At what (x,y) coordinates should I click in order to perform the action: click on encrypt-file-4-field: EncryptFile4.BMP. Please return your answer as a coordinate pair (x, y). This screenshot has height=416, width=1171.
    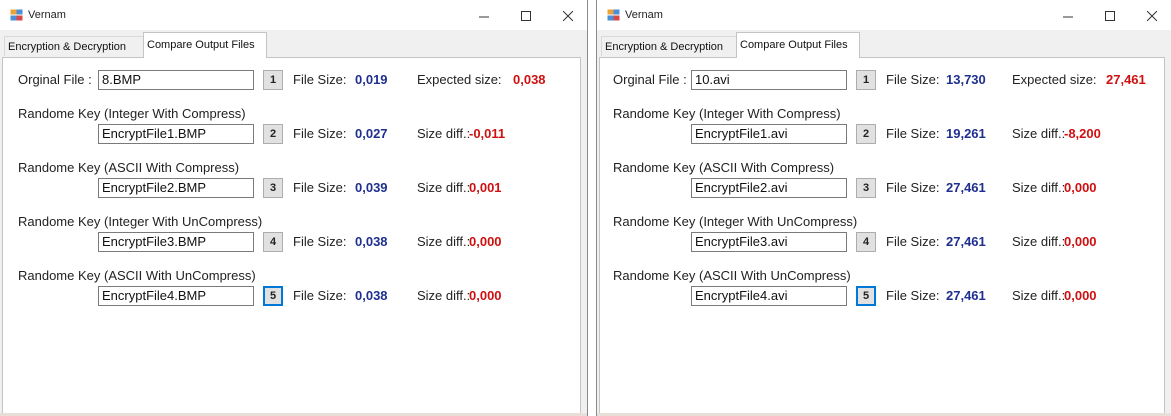
    Looking at the image, I should click on (176, 296).